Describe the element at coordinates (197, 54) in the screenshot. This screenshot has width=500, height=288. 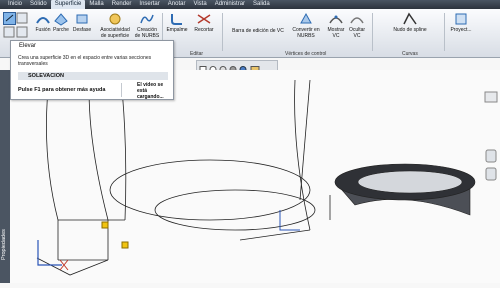
I see `panel-label-editar: Editar` at that location.